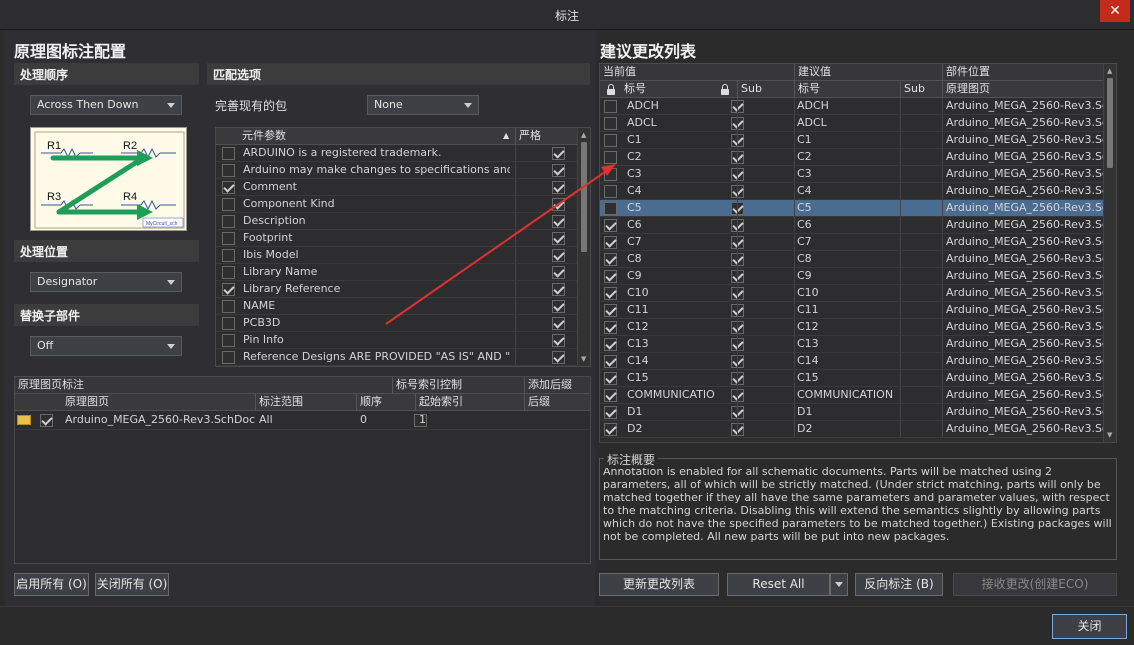 This screenshot has width=1134, height=645. What do you see at coordinates (1089, 626) in the screenshot?
I see `close-button: 关闭` at bounding box center [1089, 626].